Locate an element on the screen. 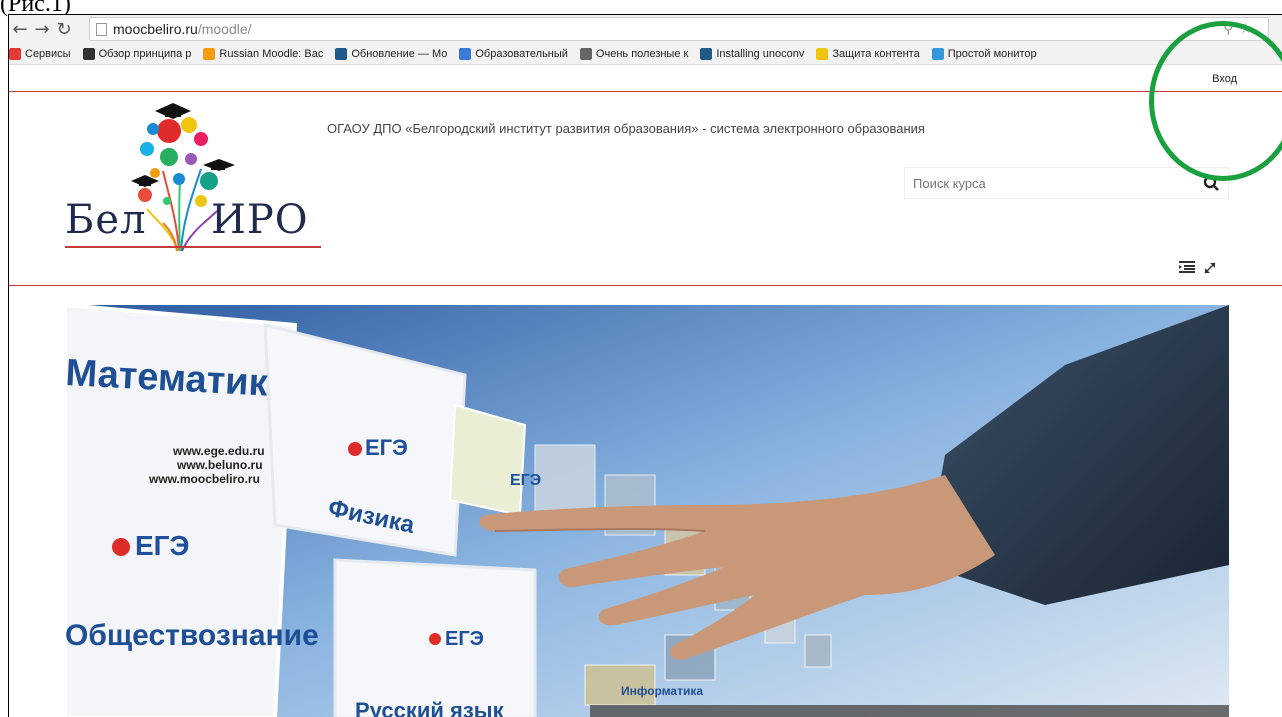  header-tools is located at coordinates (1198, 268).